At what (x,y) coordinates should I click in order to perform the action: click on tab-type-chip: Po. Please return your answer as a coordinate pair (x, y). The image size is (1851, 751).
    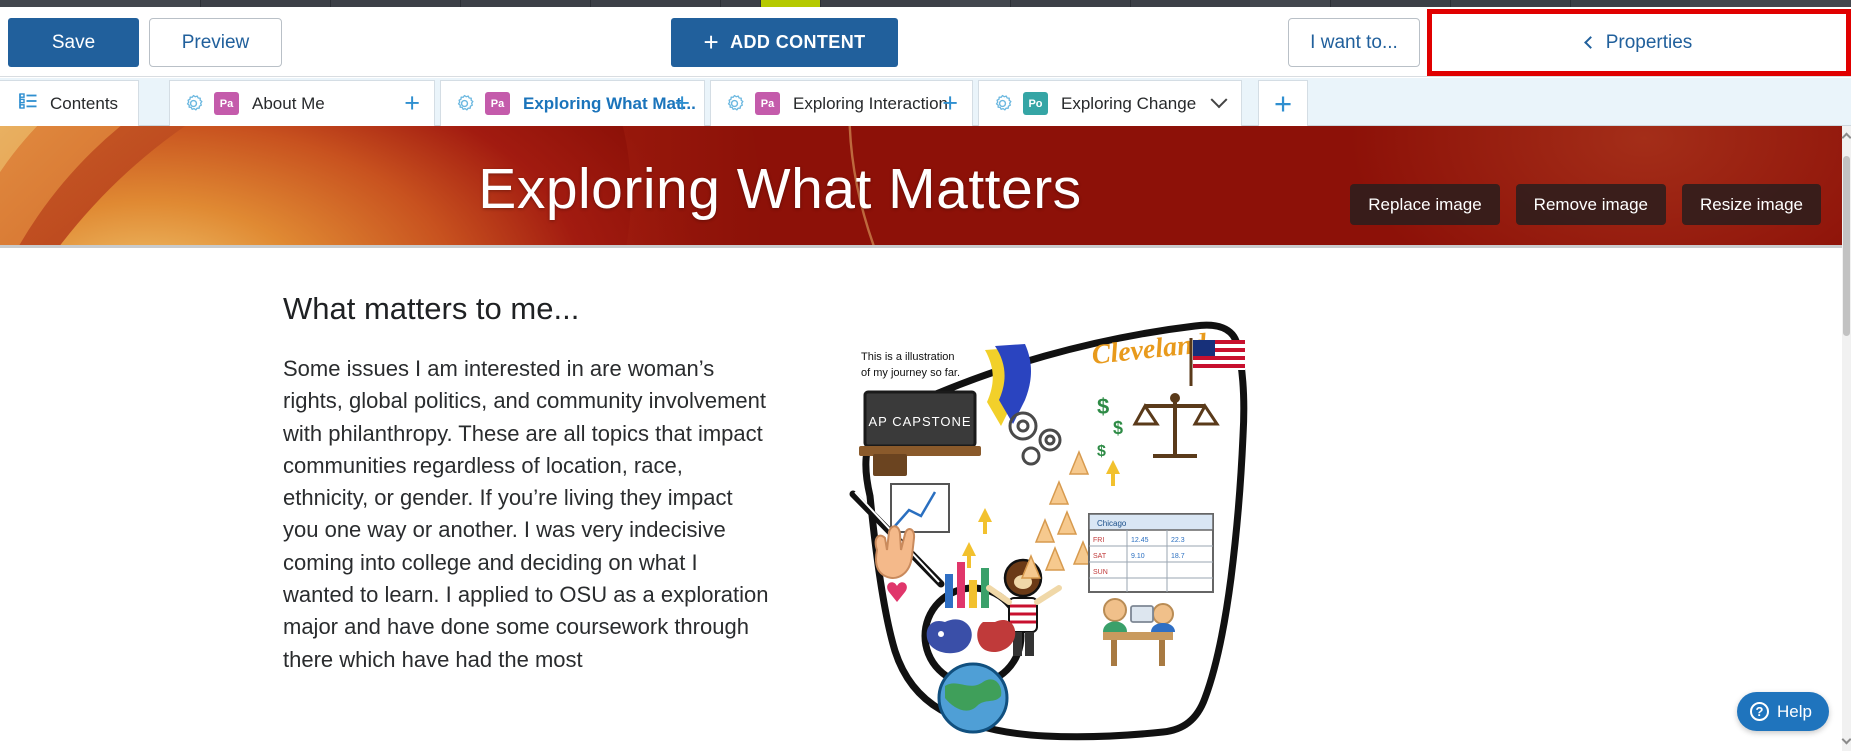
    Looking at the image, I should click on (1035, 103).